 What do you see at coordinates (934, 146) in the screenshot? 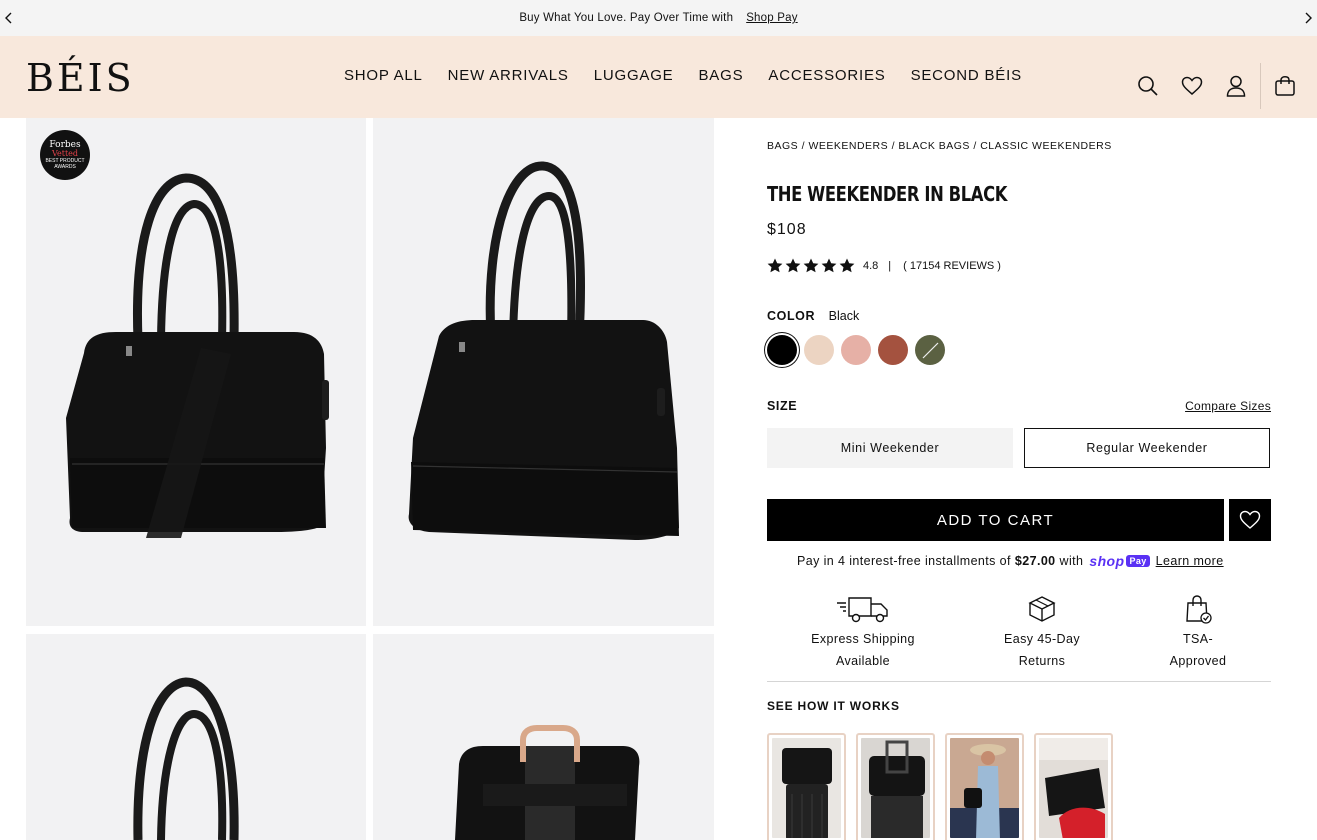
I see `breadcrumb-black-bags: BLACK BAGS` at bounding box center [934, 146].